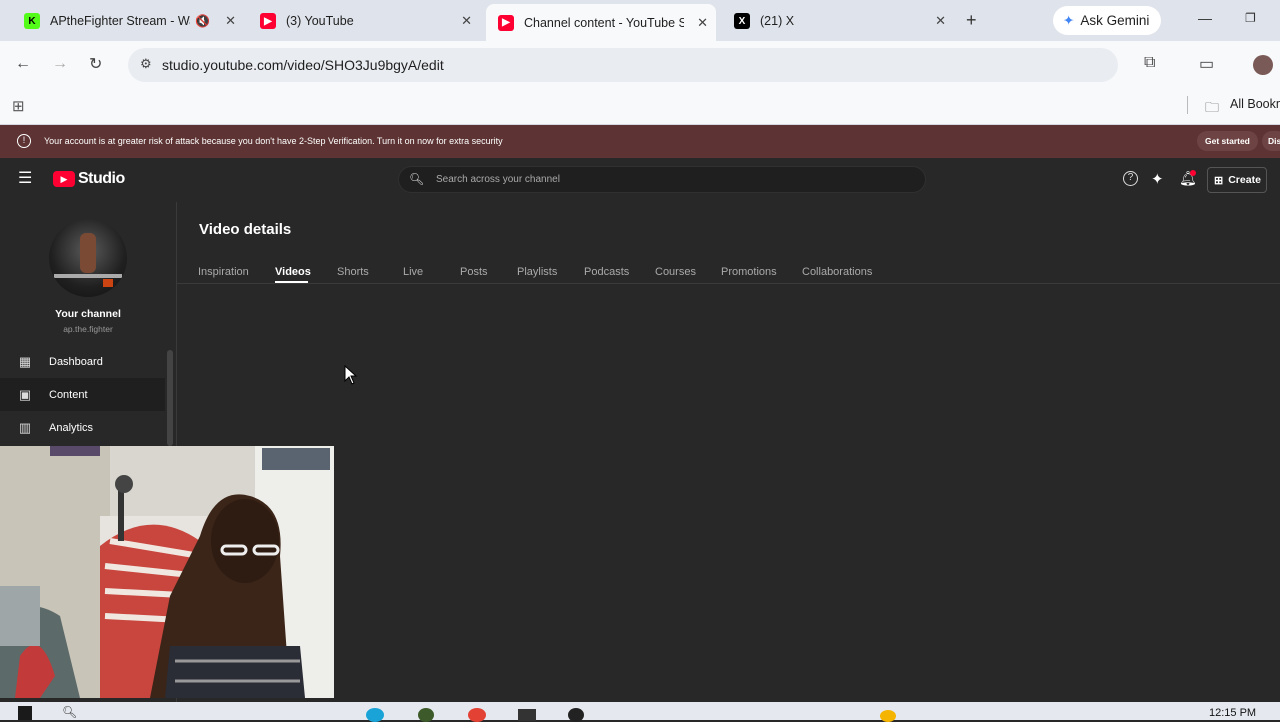  What do you see at coordinates (498, 179) in the screenshot?
I see `search-placeholder: Search across your channel` at bounding box center [498, 179].